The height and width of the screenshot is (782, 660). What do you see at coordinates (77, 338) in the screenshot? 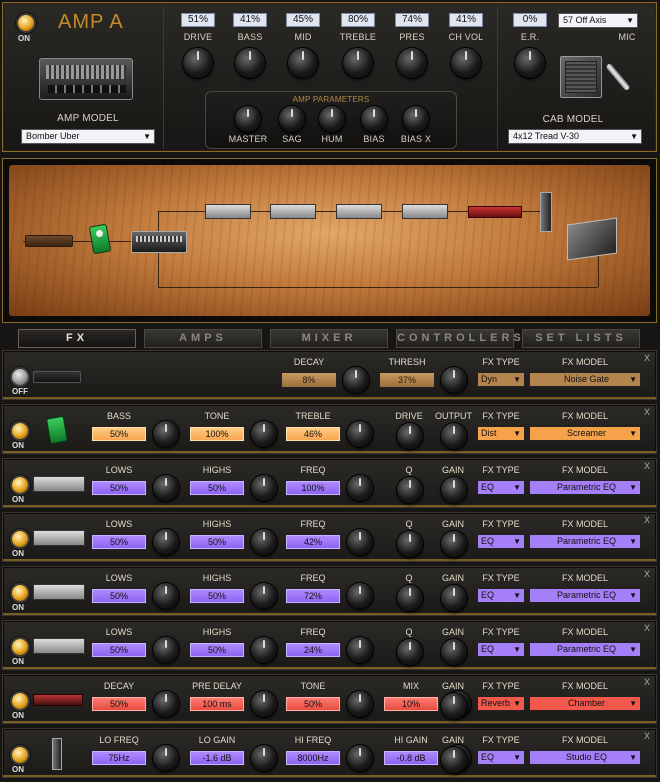
I see `tab-fx: FX` at bounding box center [77, 338].